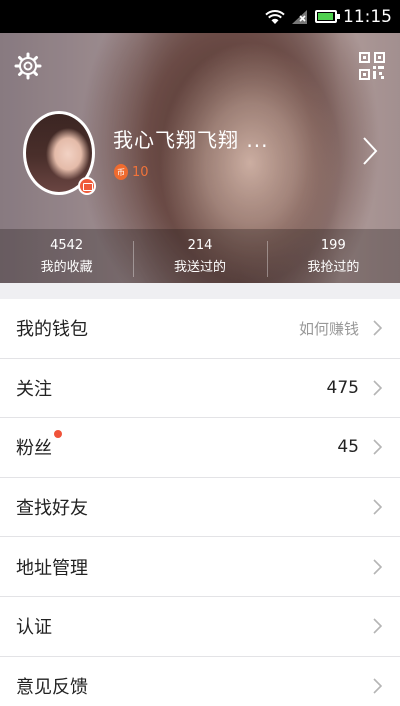 This screenshot has width=400, height=706. I want to click on menu-item-feedback: 意见反馈, so click(200, 681).